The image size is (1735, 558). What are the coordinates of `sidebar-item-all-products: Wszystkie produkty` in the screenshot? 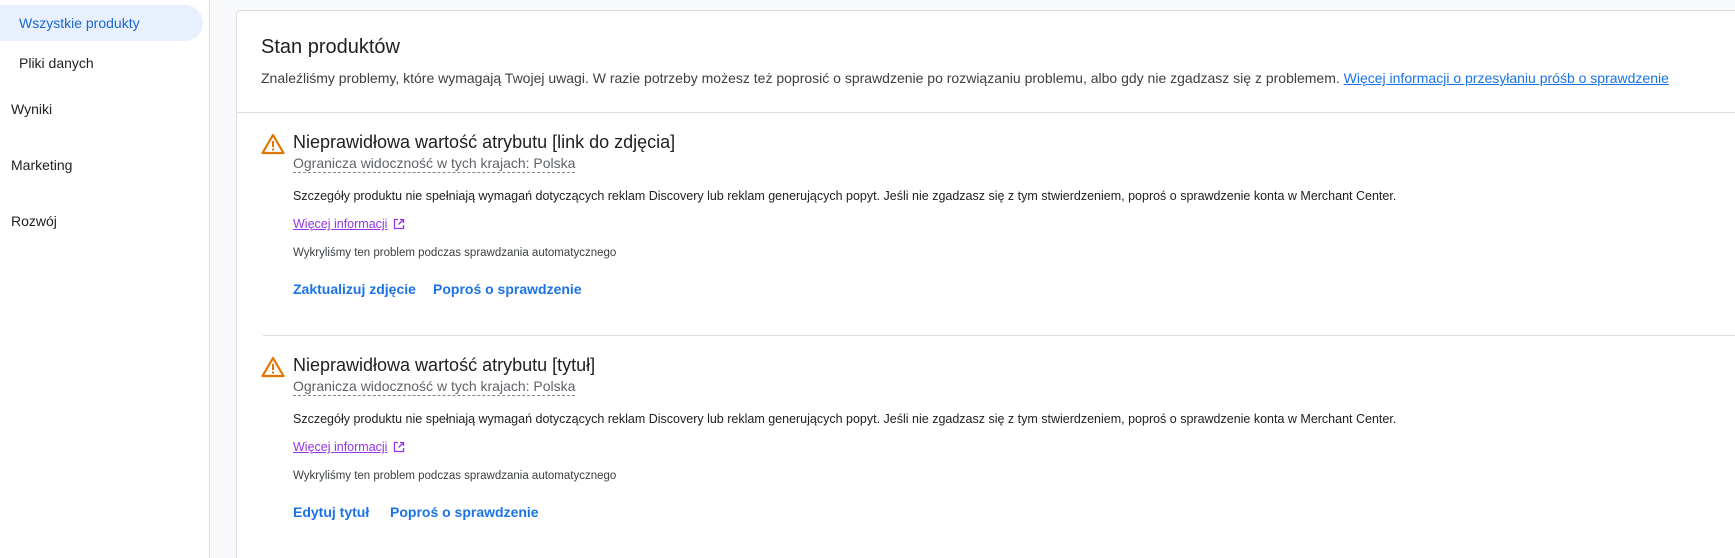 It's located at (101, 23).